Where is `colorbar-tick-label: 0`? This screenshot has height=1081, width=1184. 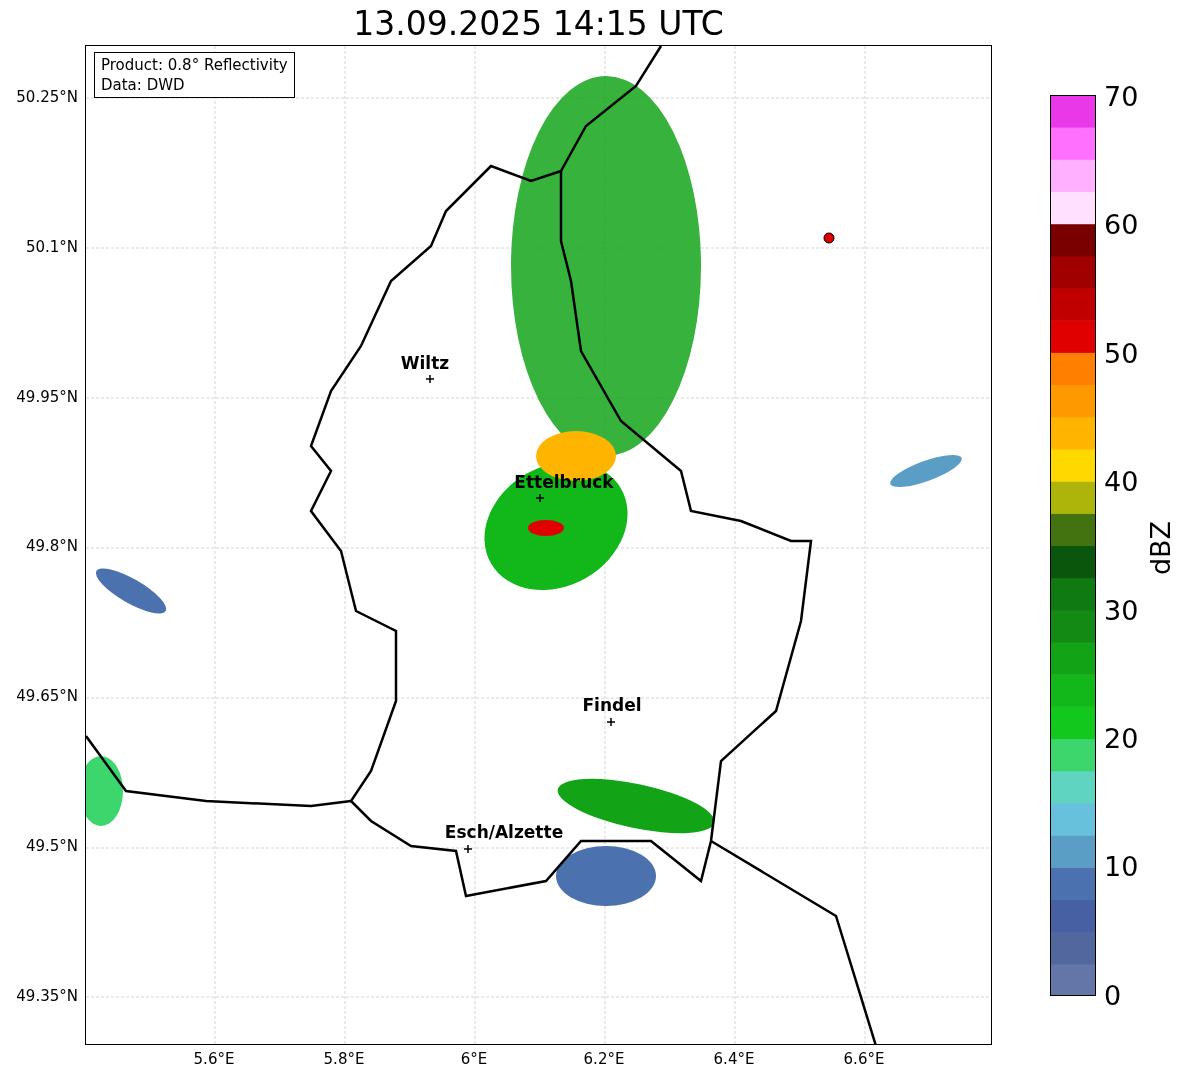 colorbar-tick-label: 0 is located at coordinates (1113, 995).